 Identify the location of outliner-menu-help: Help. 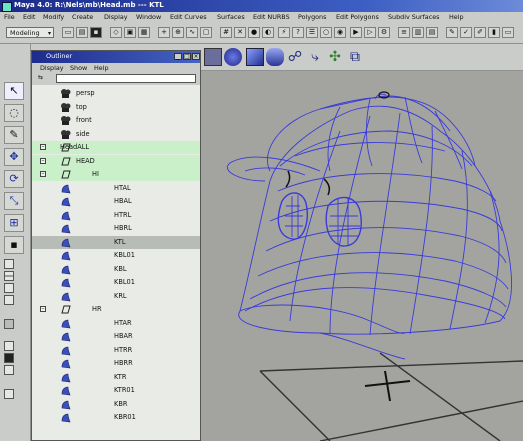
(101, 68).